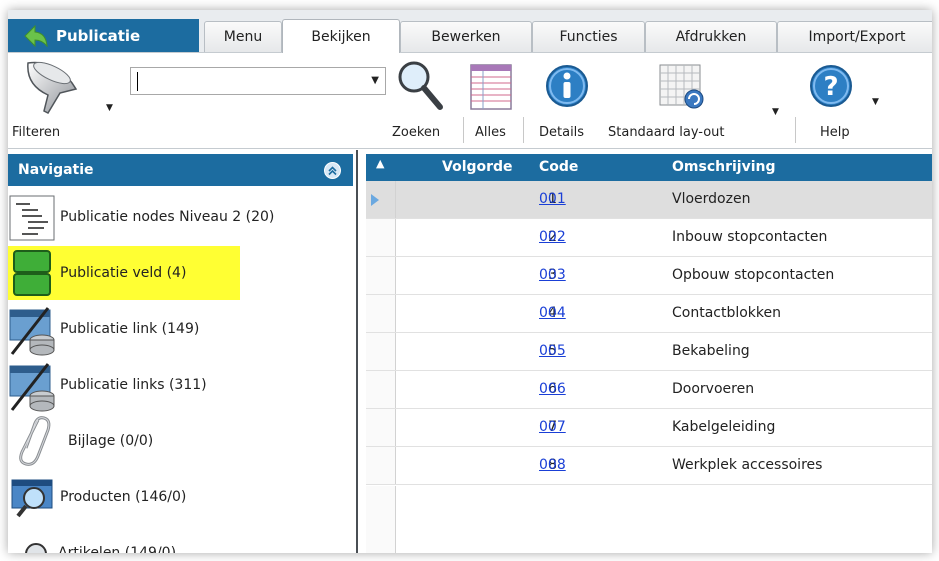 The height and width of the screenshot is (561, 939). I want to click on nav-item-label: Publicatie links (311), so click(133, 385).